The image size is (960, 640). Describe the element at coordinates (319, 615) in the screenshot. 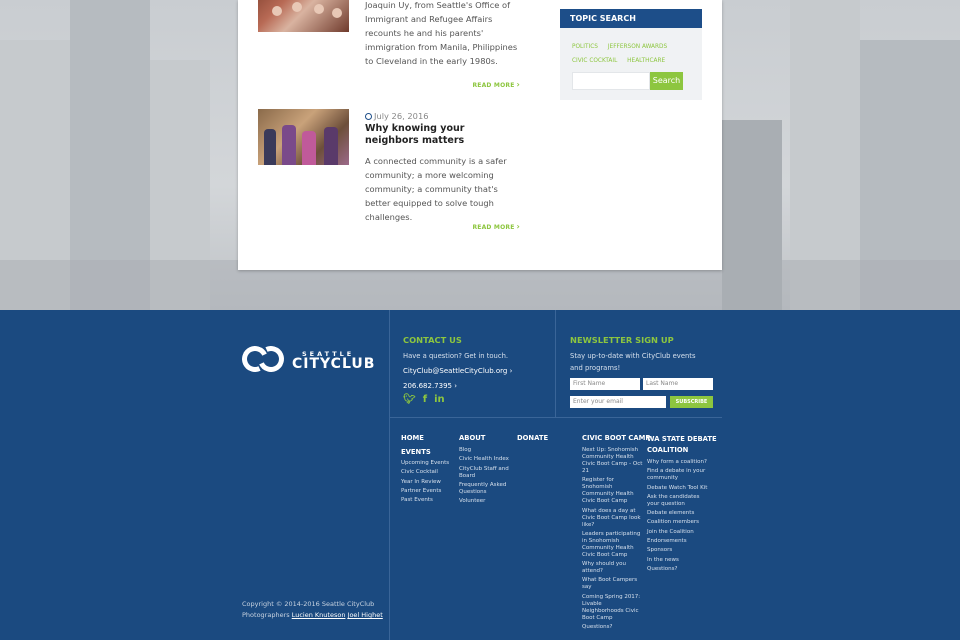

I see `photographer-link: Lucien Knuteson` at that location.